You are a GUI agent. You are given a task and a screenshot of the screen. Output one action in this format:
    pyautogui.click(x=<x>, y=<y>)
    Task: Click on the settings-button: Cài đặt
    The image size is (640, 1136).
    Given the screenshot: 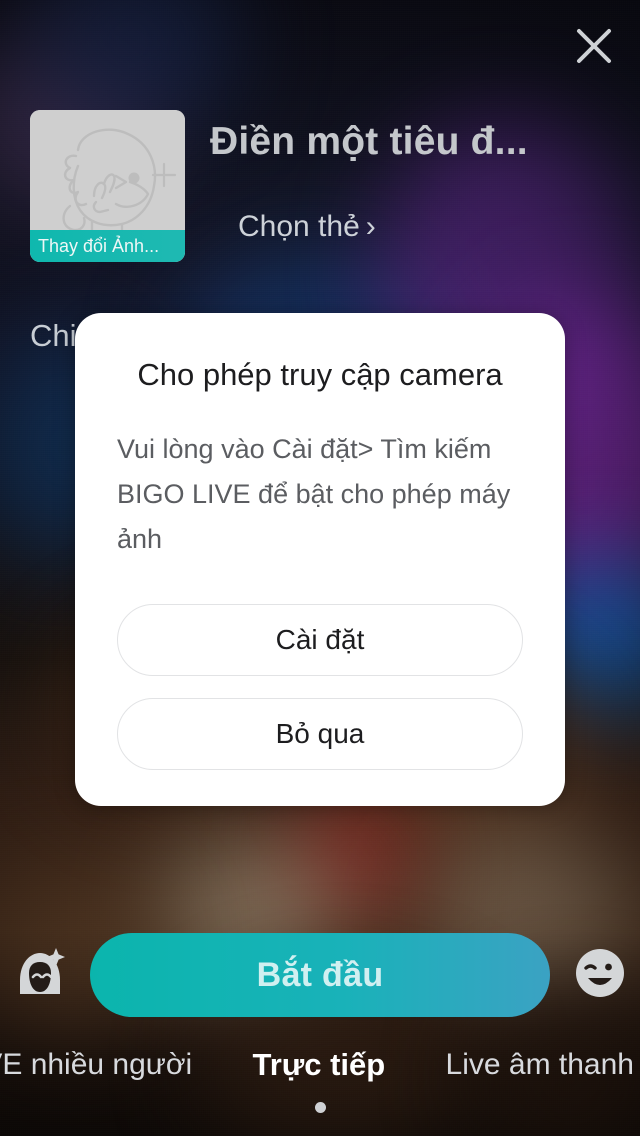 What is the action you would take?
    pyautogui.click(x=320, y=640)
    